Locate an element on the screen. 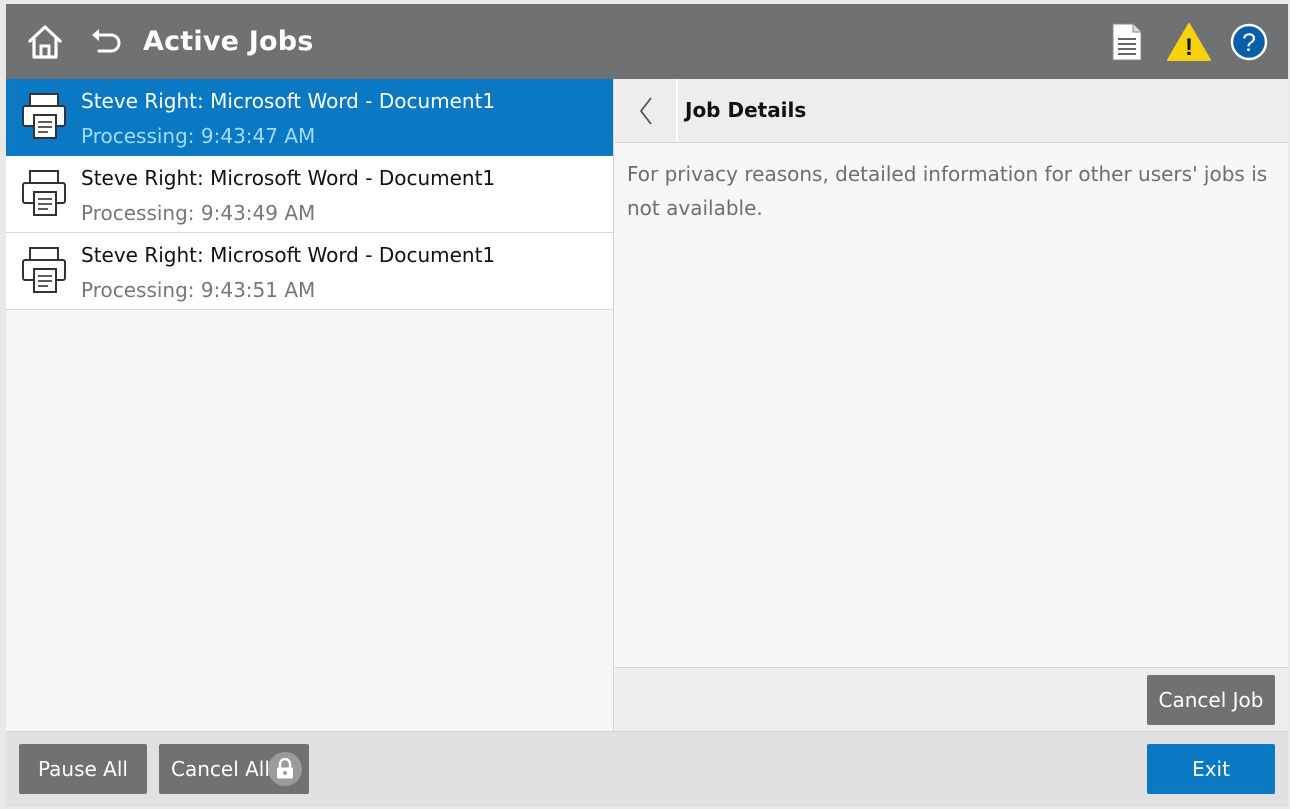 The width and height of the screenshot is (1290, 809). job-details-title: Job Details is located at coordinates (746, 110).